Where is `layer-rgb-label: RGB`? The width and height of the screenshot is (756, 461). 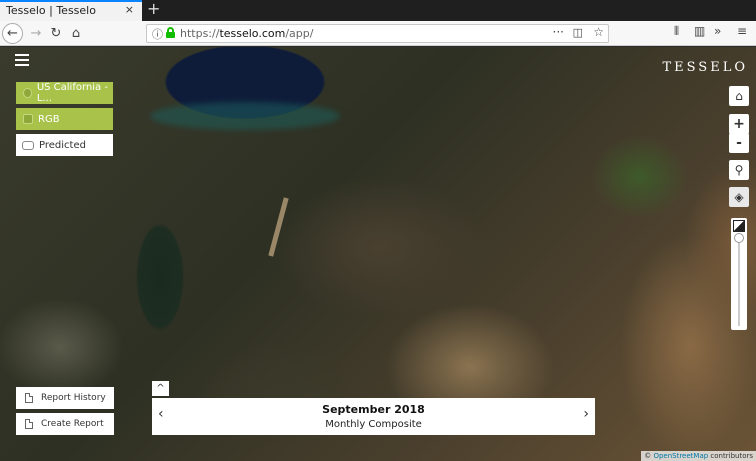
layer-rgb-label: RGB is located at coordinates (49, 119).